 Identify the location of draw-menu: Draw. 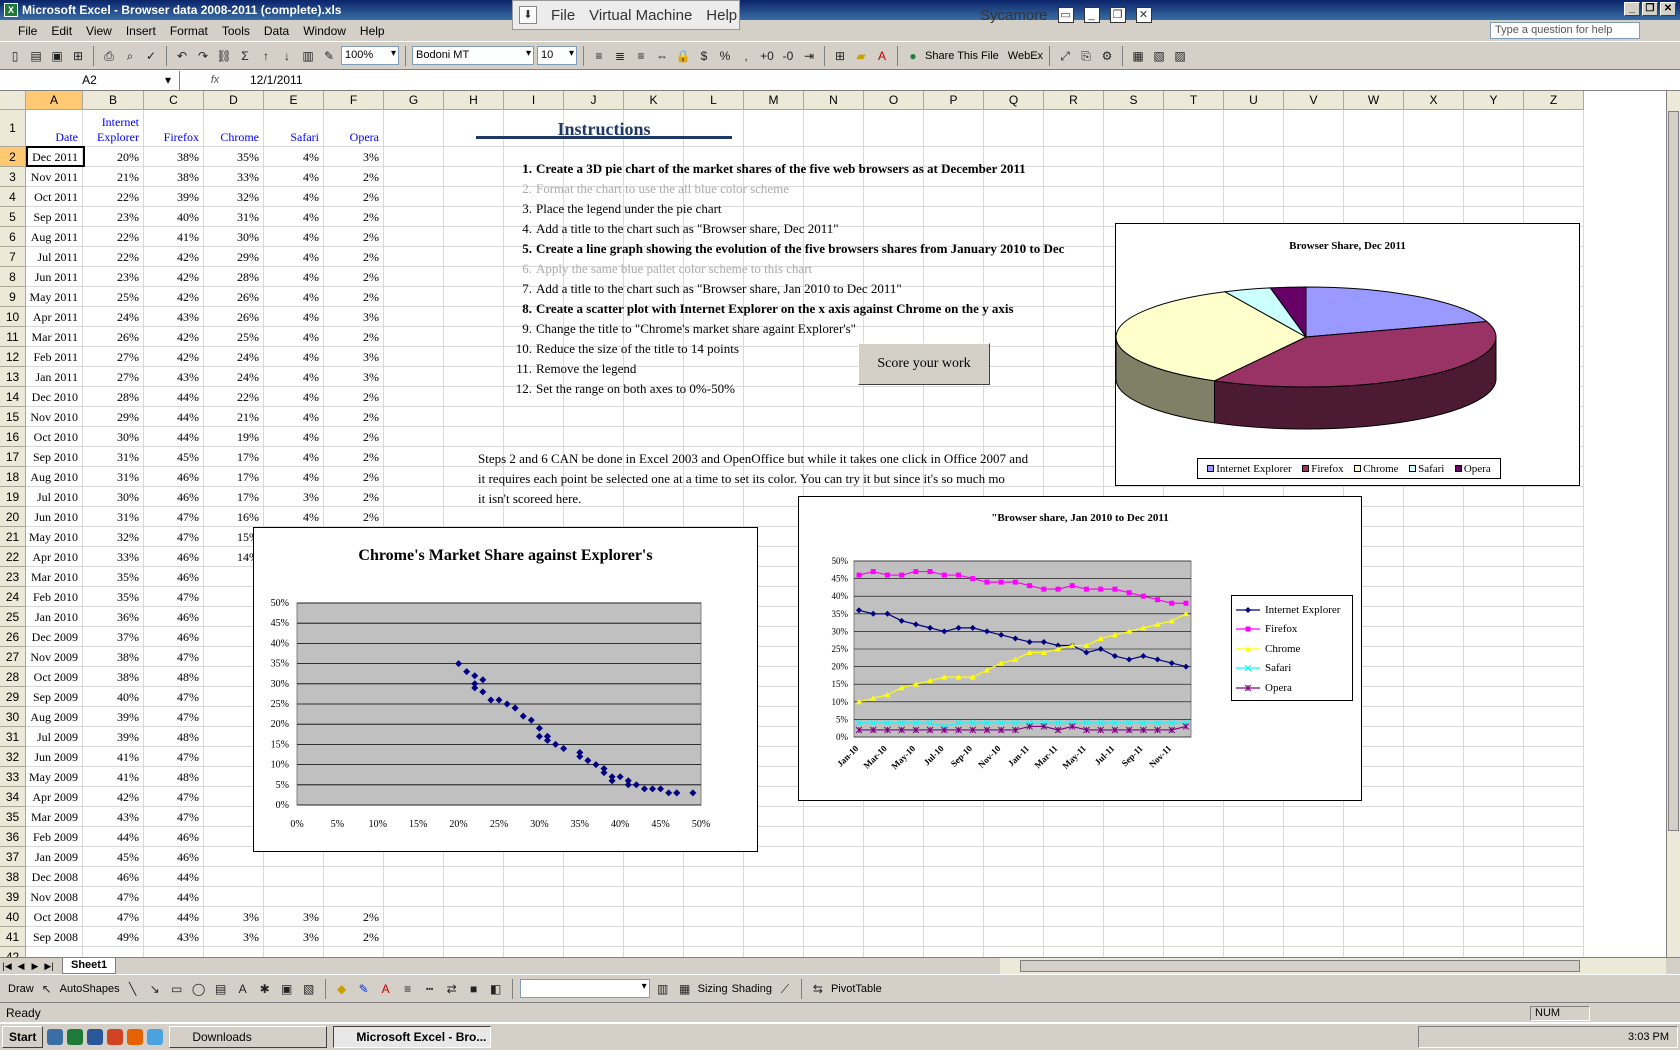
(21, 989).